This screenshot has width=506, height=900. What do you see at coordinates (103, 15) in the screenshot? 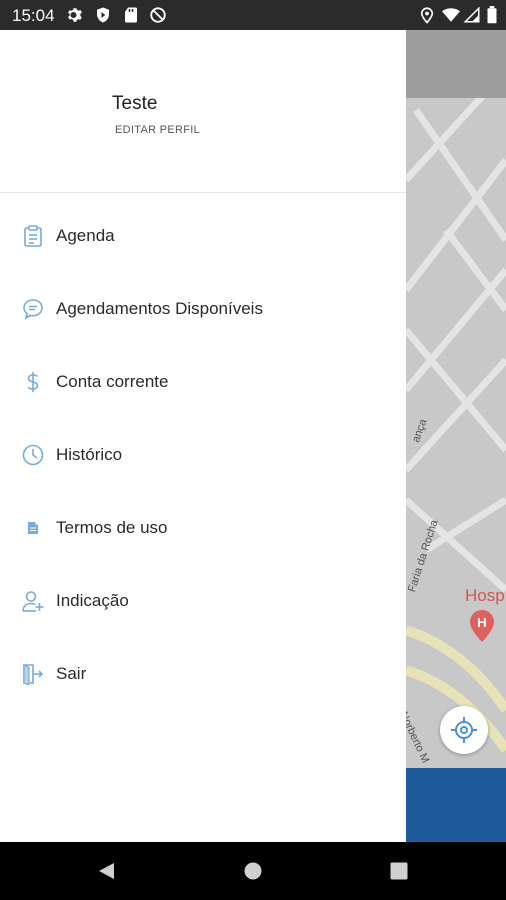
I see `shield-icon` at bounding box center [103, 15].